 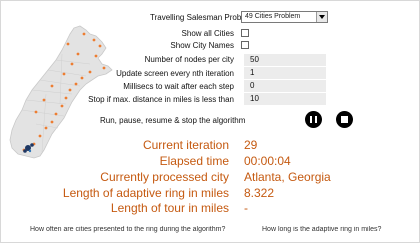 I want to click on current-city-value: Atlanta, Georgia, so click(x=287, y=177).